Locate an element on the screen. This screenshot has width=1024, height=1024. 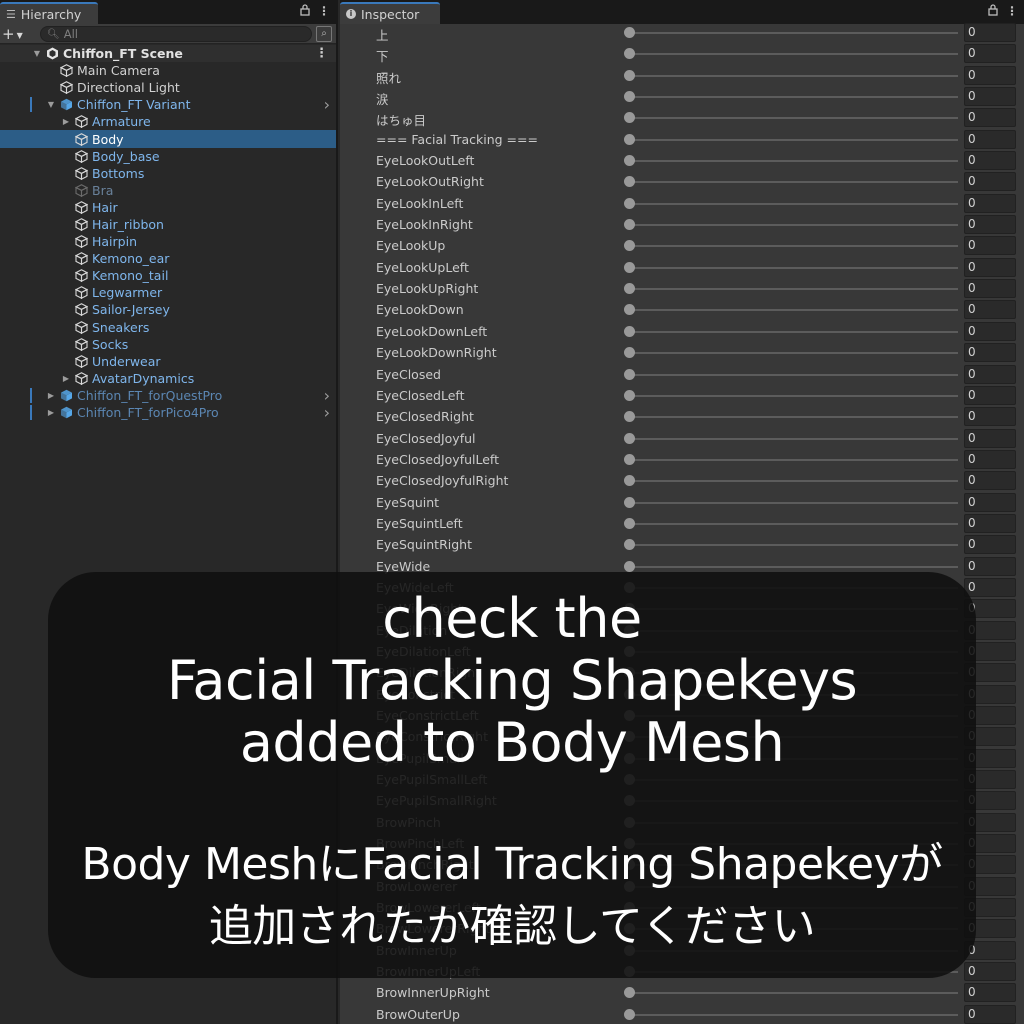
hierarchy-row: Socks is located at coordinates (168, 344).